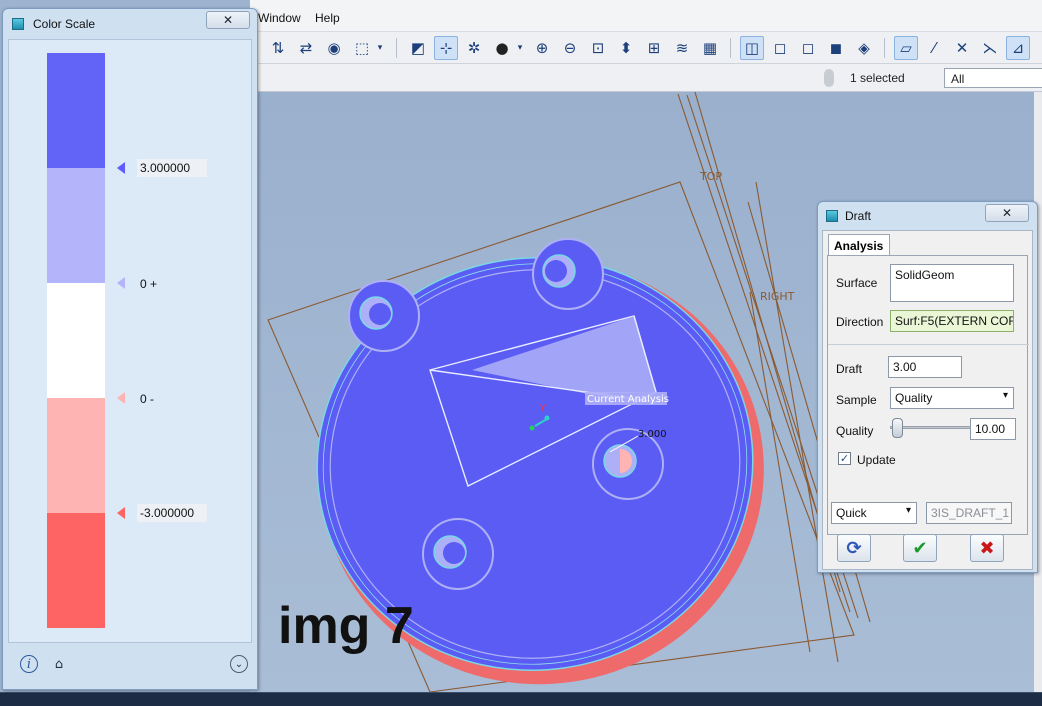 The width and height of the screenshot is (1042, 706). I want to click on selection-filter: All, so click(993, 78).